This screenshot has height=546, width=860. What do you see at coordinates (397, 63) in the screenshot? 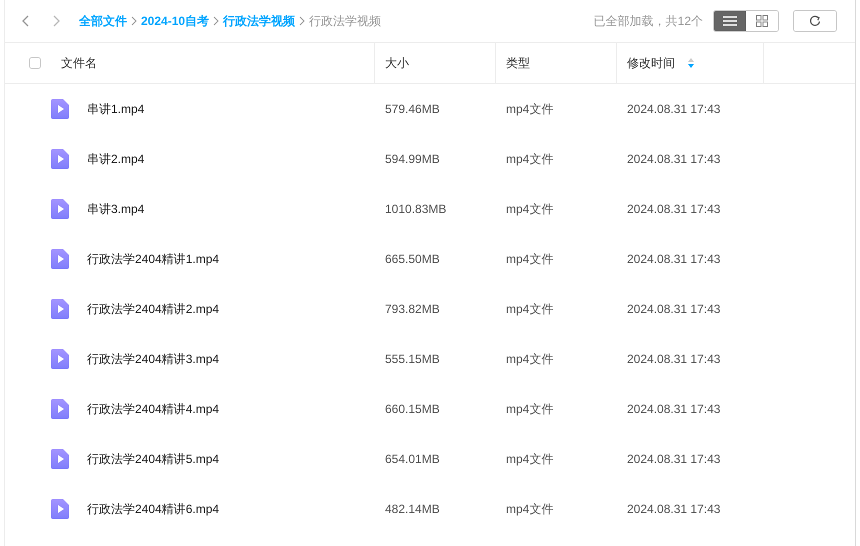
I see `column-header: 大小` at bounding box center [397, 63].